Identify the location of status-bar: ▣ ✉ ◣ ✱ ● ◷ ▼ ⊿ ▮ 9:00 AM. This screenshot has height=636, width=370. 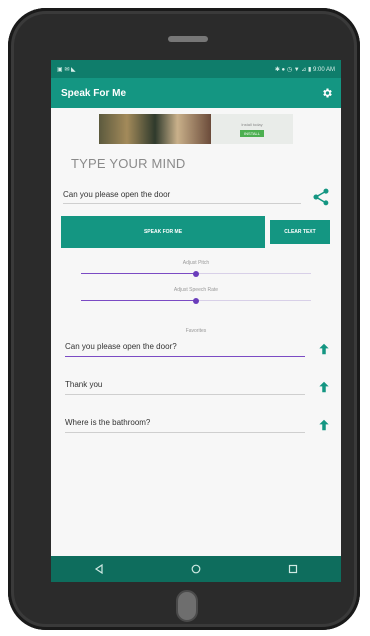
(196, 69).